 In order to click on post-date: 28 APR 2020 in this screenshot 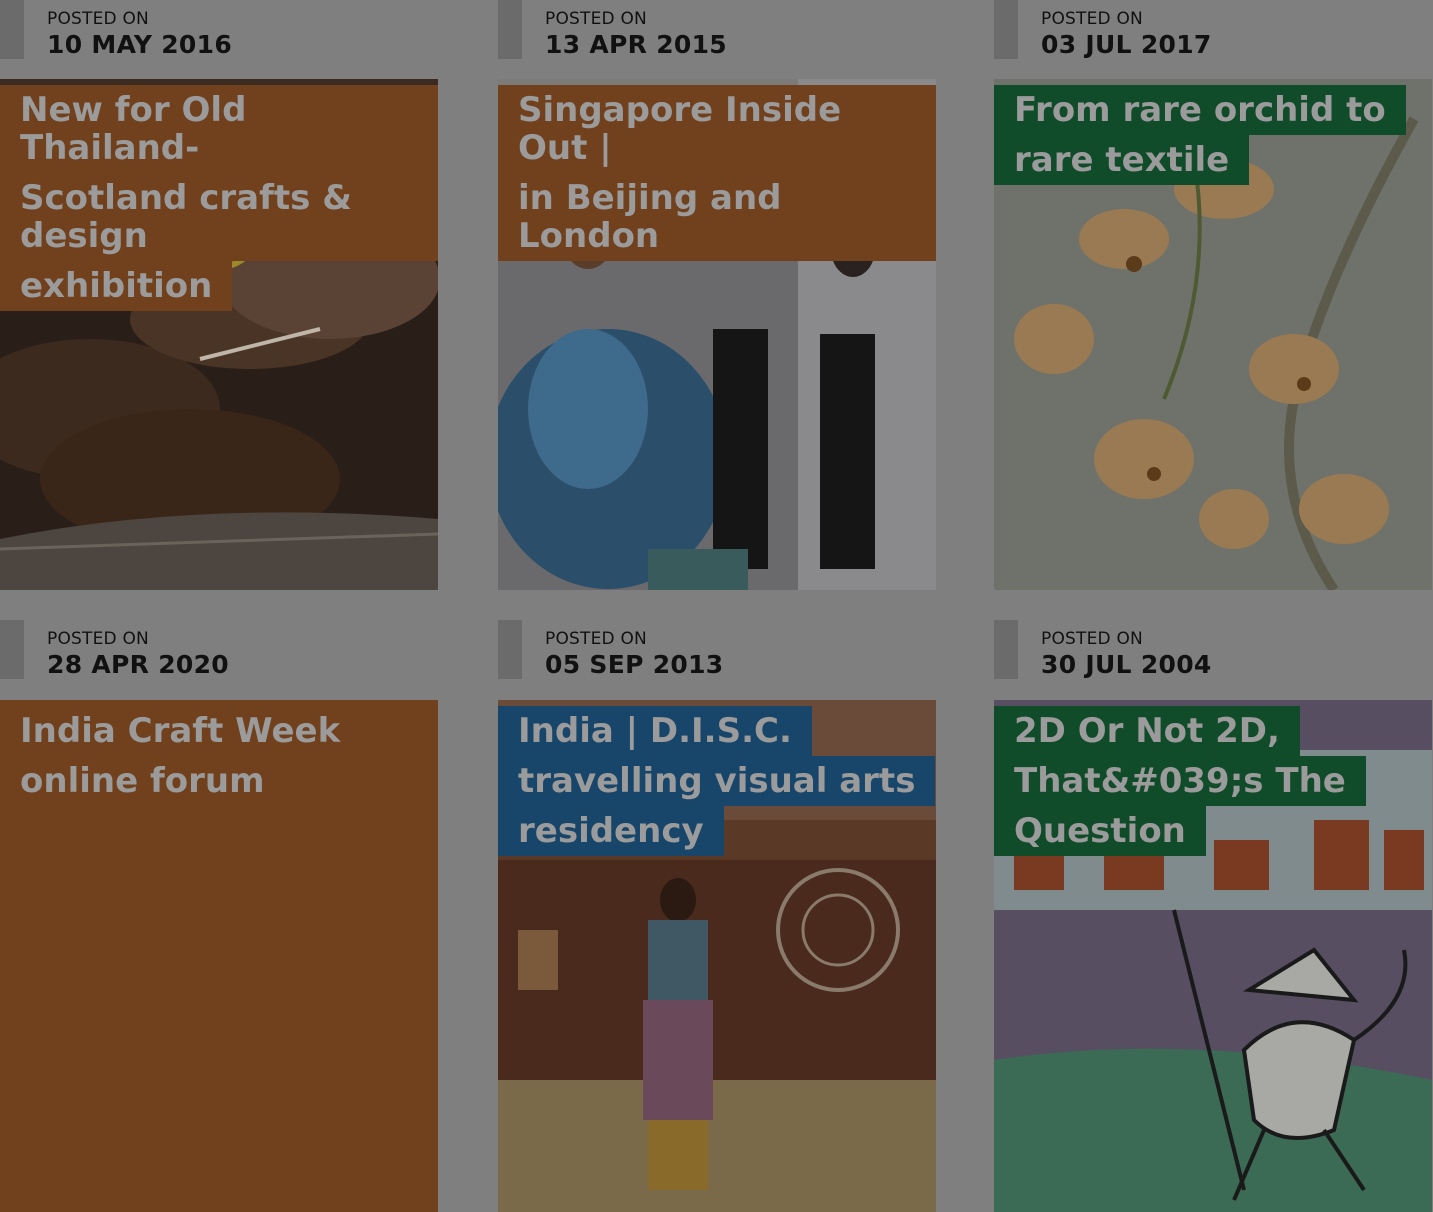, I will do `click(138, 664)`.